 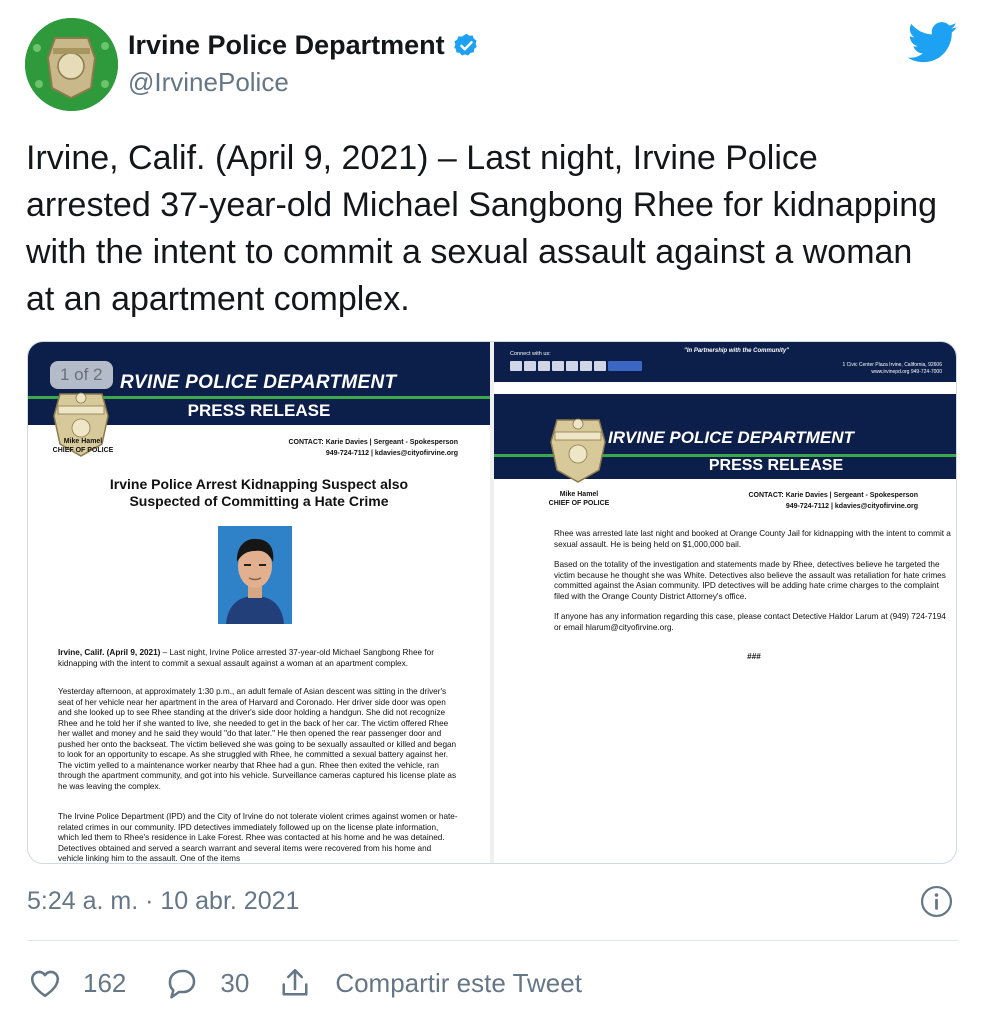 What do you see at coordinates (71, 64) in the screenshot?
I see `profile-avatar` at bounding box center [71, 64].